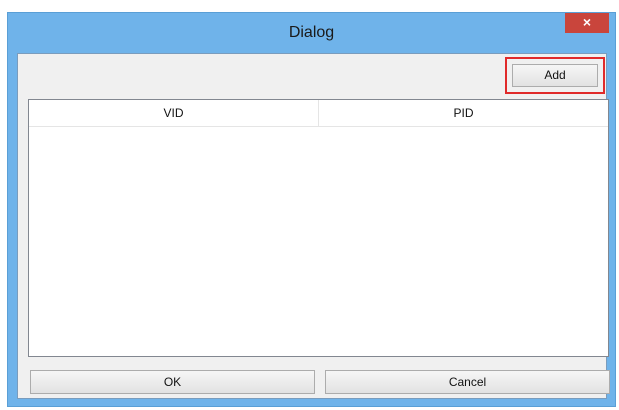 Image resolution: width=619 pixels, height=410 pixels. I want to click on cancel-button: Cancel, so click(467, 382).